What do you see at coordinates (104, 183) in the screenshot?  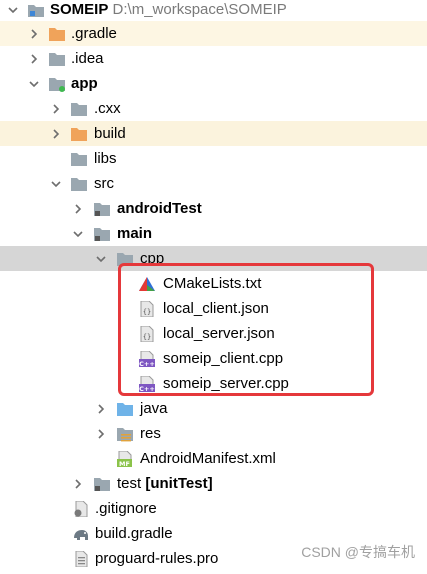 I see `tree-item-label: src` at bounding box center [104, 183].